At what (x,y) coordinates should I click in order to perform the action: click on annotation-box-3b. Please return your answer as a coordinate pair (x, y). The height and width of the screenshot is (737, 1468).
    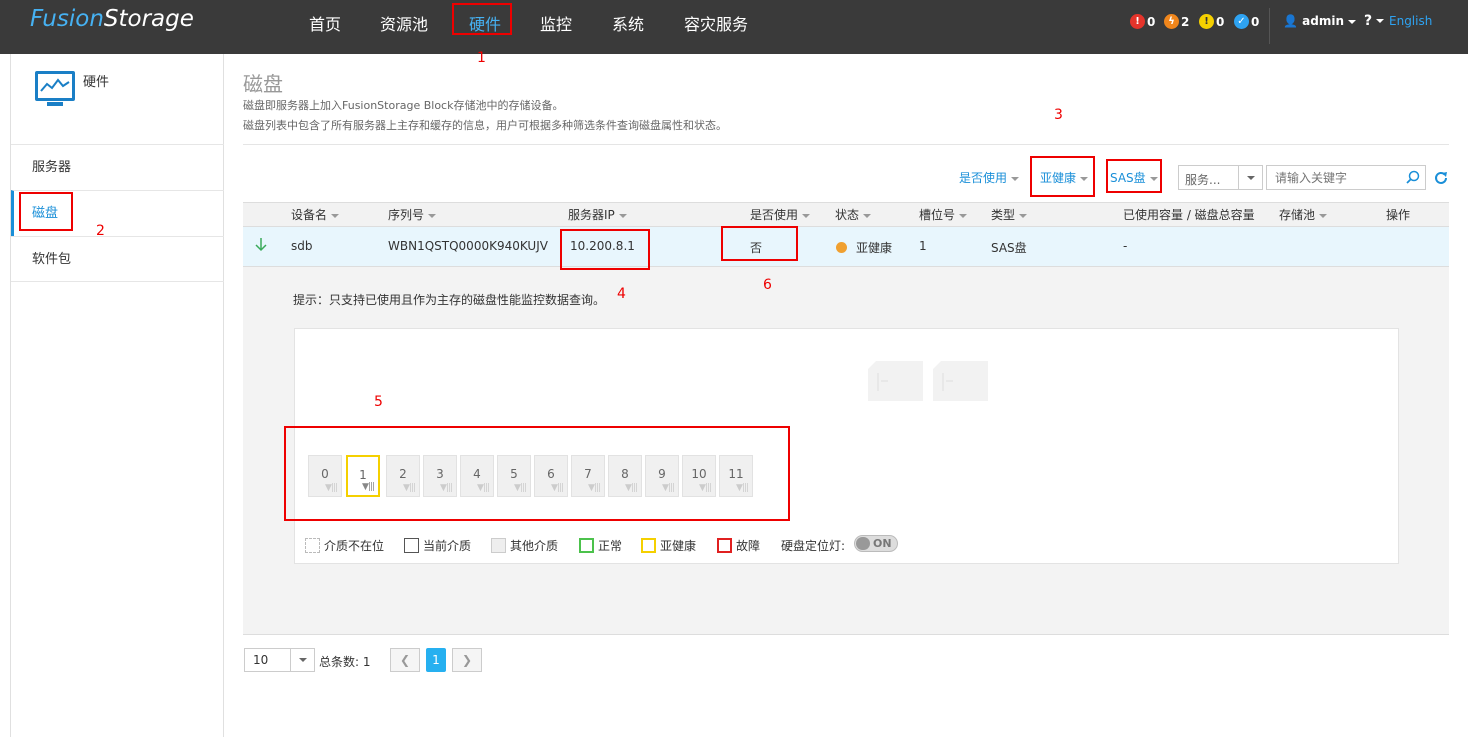
    Looking at the image, I should click on (1134, 176).